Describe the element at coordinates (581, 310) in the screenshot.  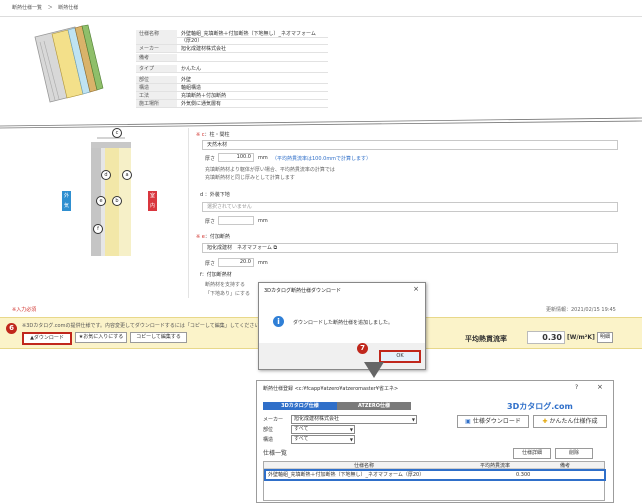
I see `updated-info: 更新情報：2021/02/15 19:45` at that location.